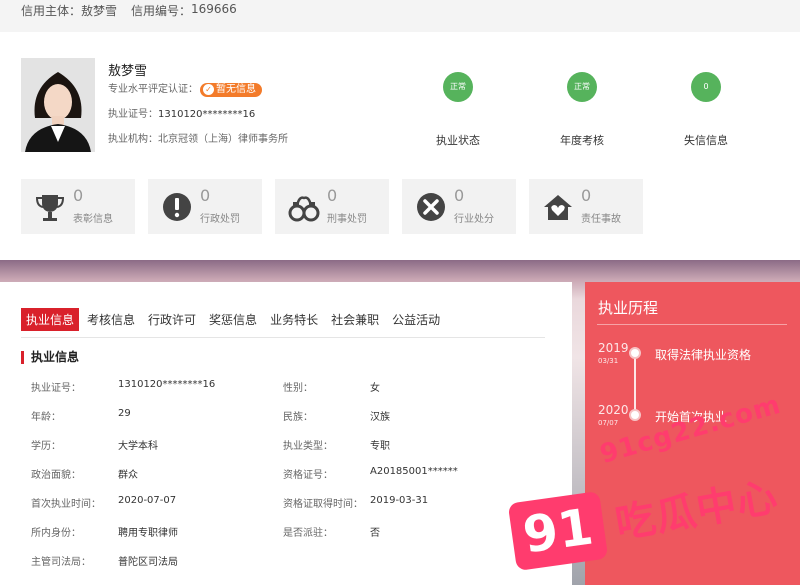 This screenshot has width=800, height=585. What do you see at coordinates (706, 87) in the screenshot?
I see `dishonesty-indicator: 0` at bounding box center [706, 87].